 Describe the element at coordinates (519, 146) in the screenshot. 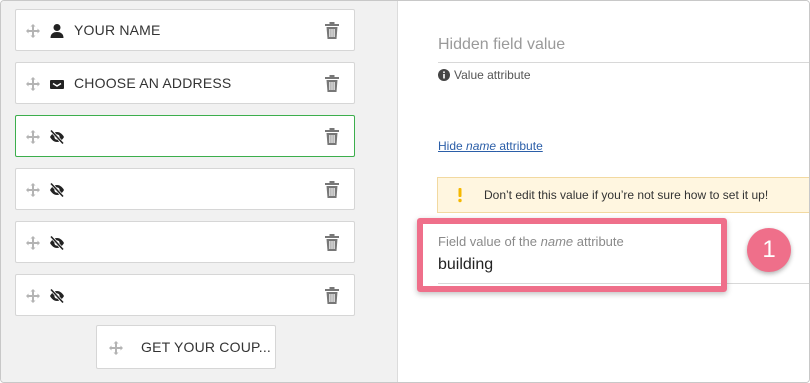

I see `link-text: attribute` at that location.